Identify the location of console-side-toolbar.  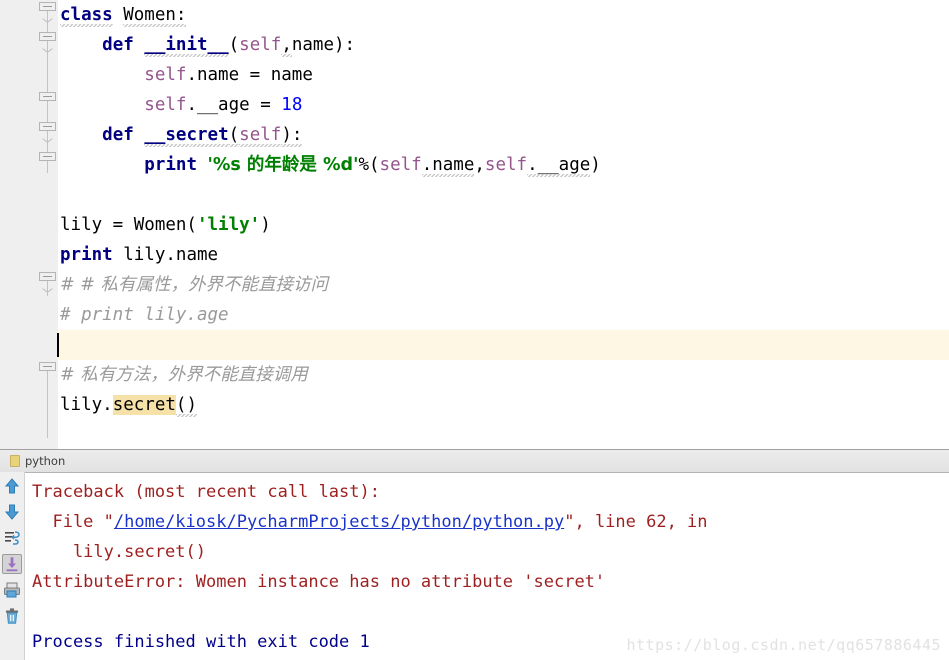
(12, 566).